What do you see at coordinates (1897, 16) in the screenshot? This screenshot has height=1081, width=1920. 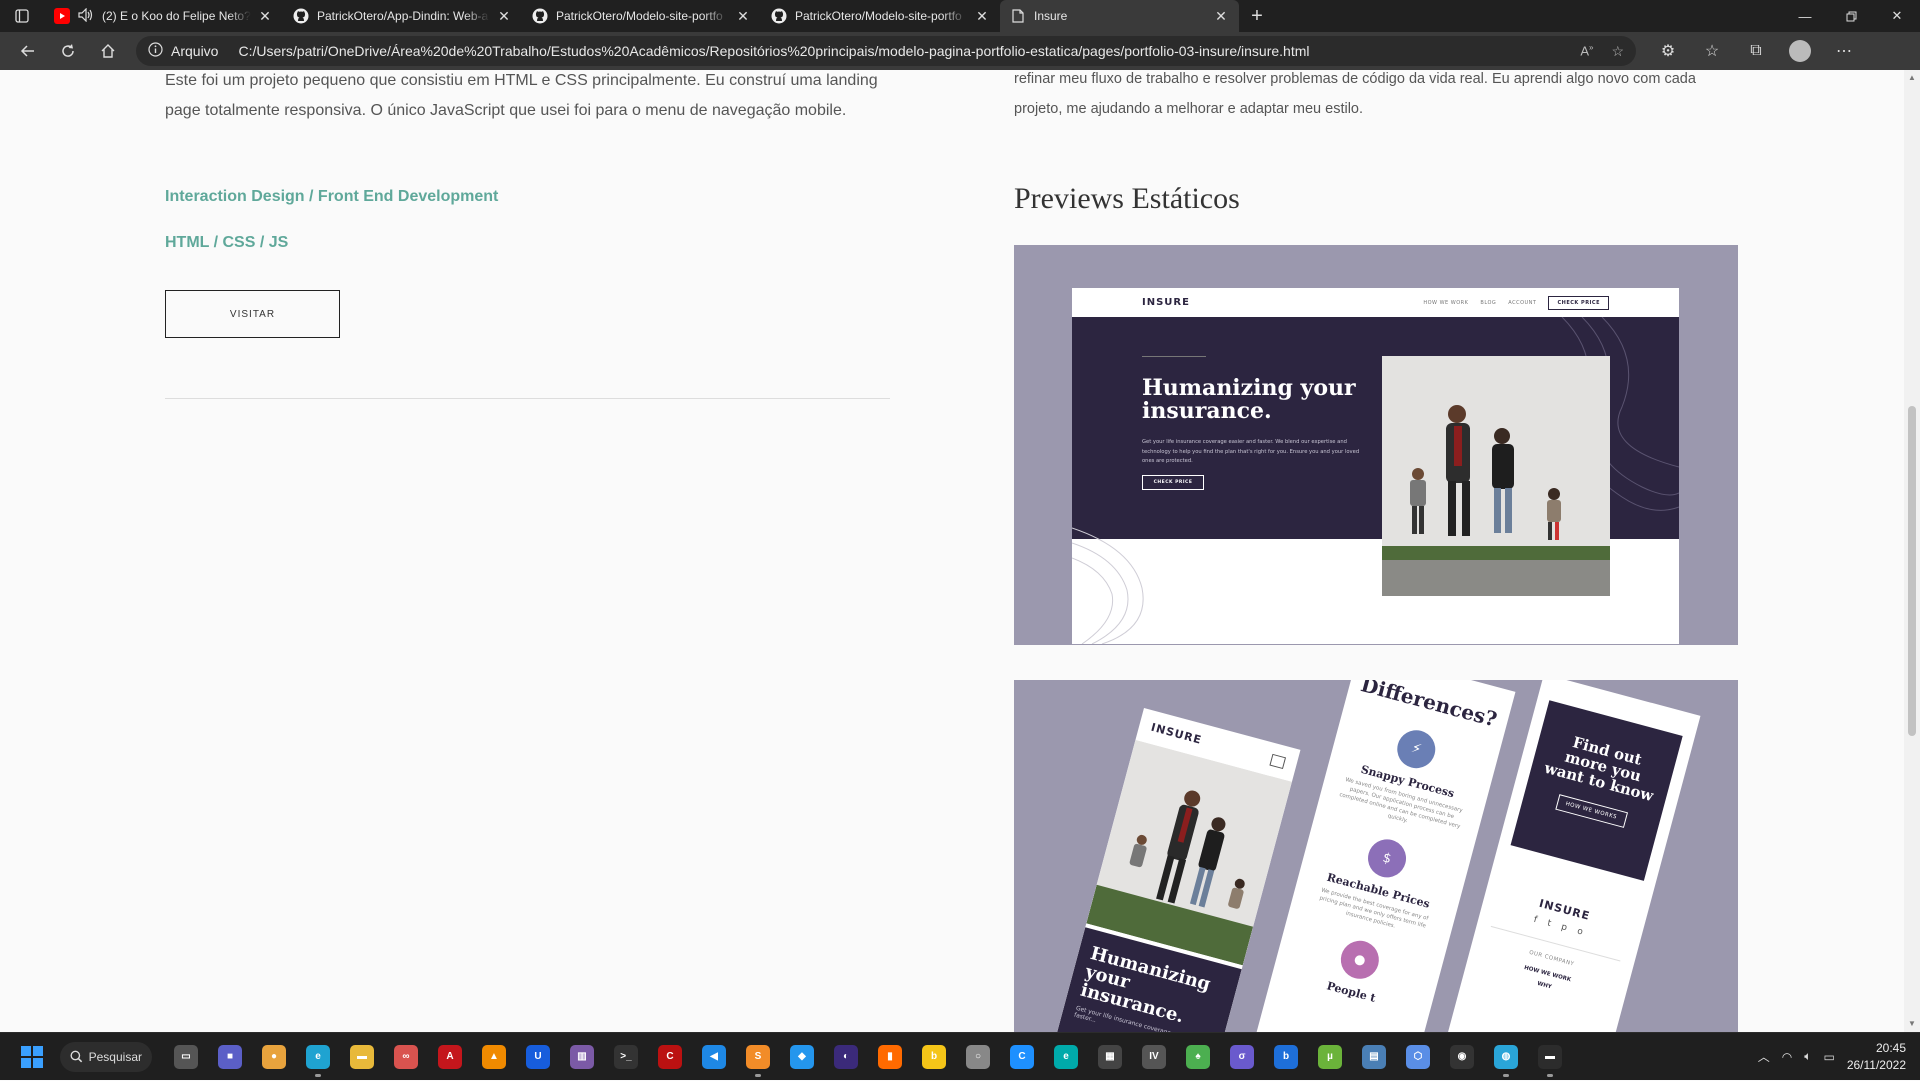 I see `close-window-icon: ✕` at bounding box center [1897, 16].